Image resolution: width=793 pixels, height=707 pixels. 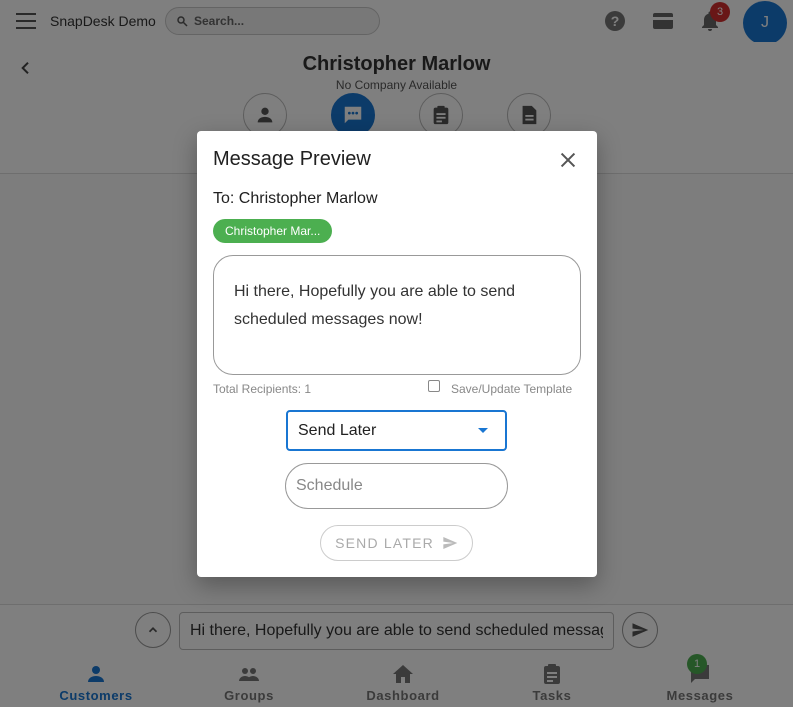 I want to click on schedule-input, so click(x=396, y=486).